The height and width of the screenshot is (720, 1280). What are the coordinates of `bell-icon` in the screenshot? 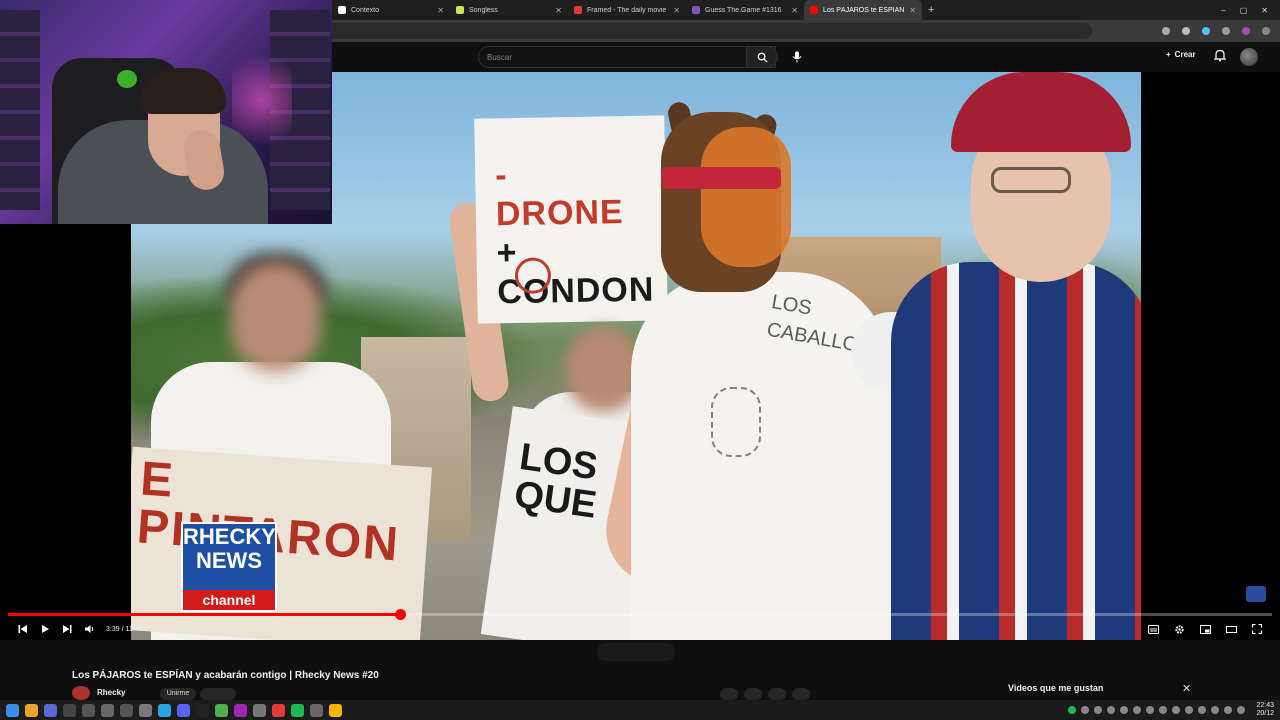 It's located at (1220, 55).